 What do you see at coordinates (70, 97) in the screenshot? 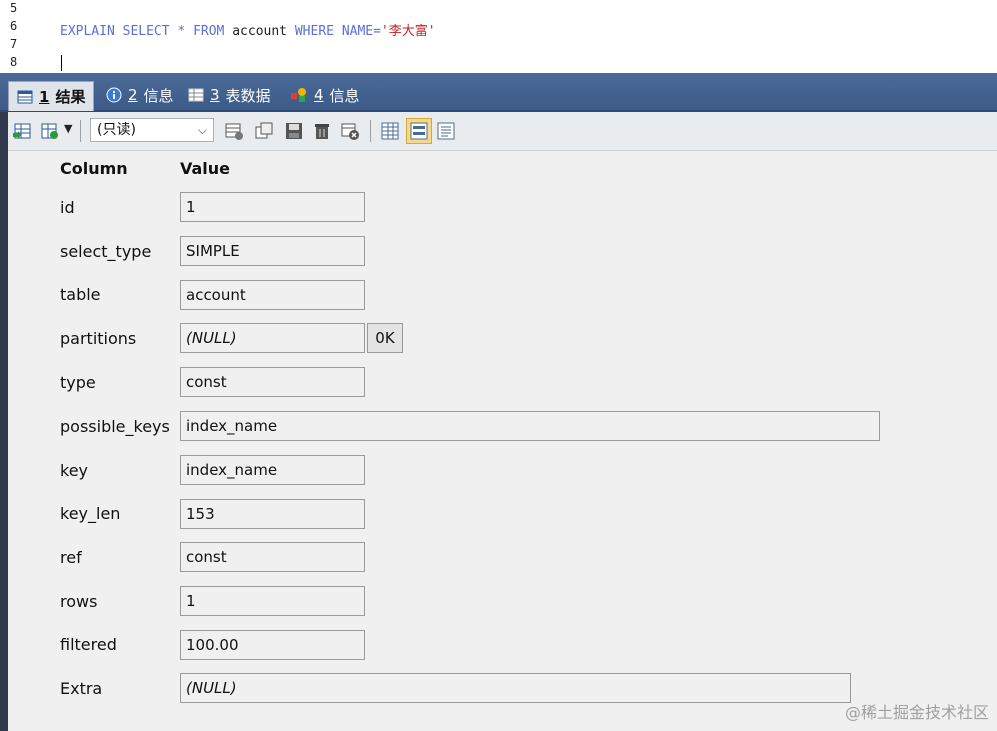
I see `tab-label: 结果` at bounding box center [70, 97].